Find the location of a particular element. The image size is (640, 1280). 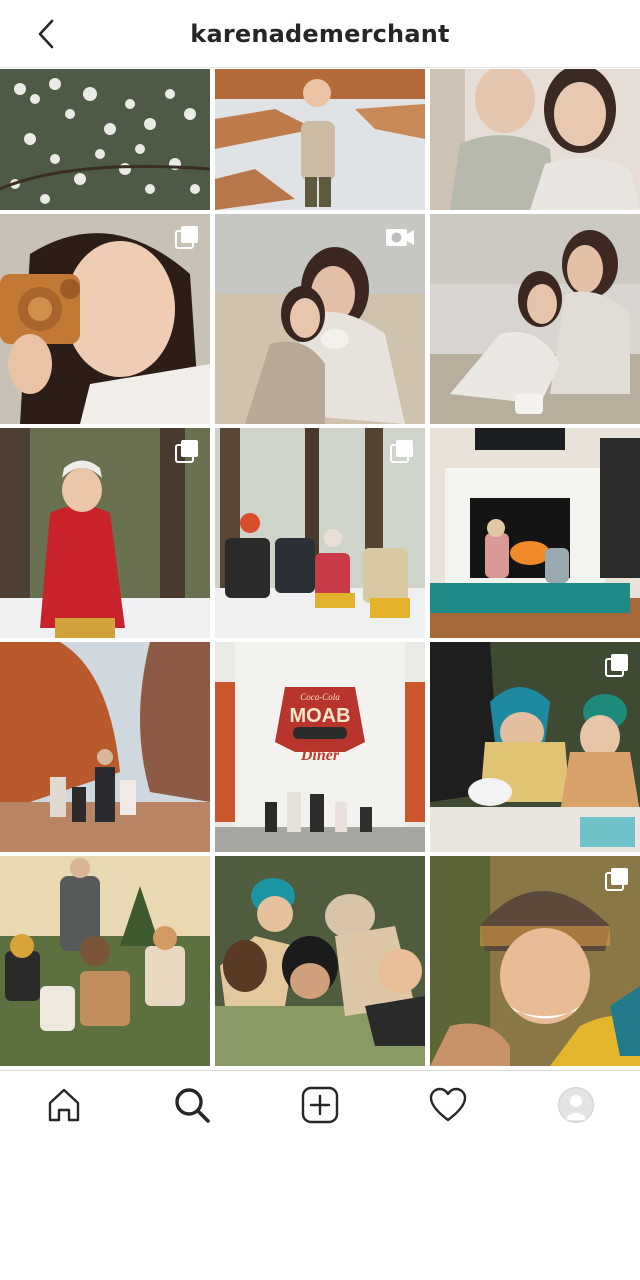

chevron-left-icon is located at coordinates (46, 34).